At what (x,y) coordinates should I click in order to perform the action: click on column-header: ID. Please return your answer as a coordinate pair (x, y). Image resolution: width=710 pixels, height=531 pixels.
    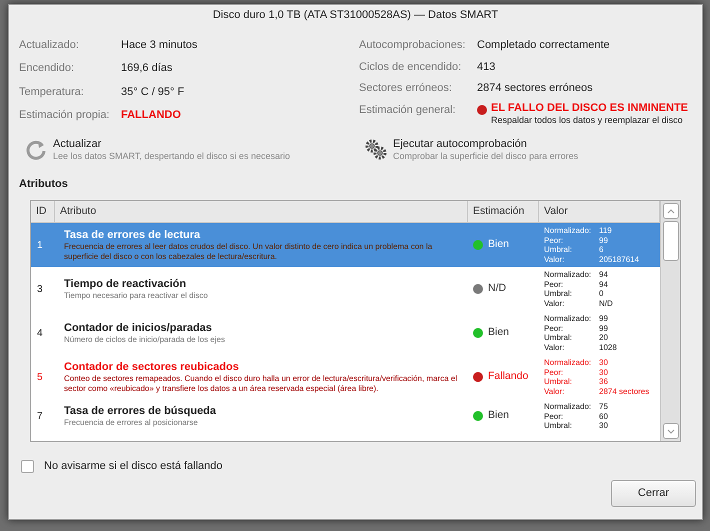
    Looking at the image, I should click on (43, 211).